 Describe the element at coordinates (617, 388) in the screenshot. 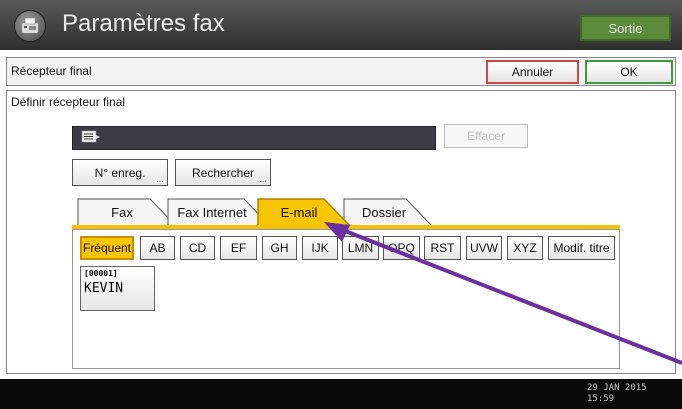

I see `date-text: 29 JAN 2015` at that location.